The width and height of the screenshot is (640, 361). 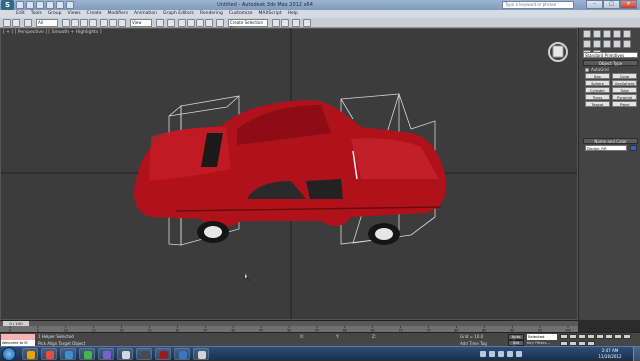 What do you see at coordinates (538, 5) in the screenshot?
I see `help-search-input: Type a keyword or phrase` at bounding box center [538, 5].